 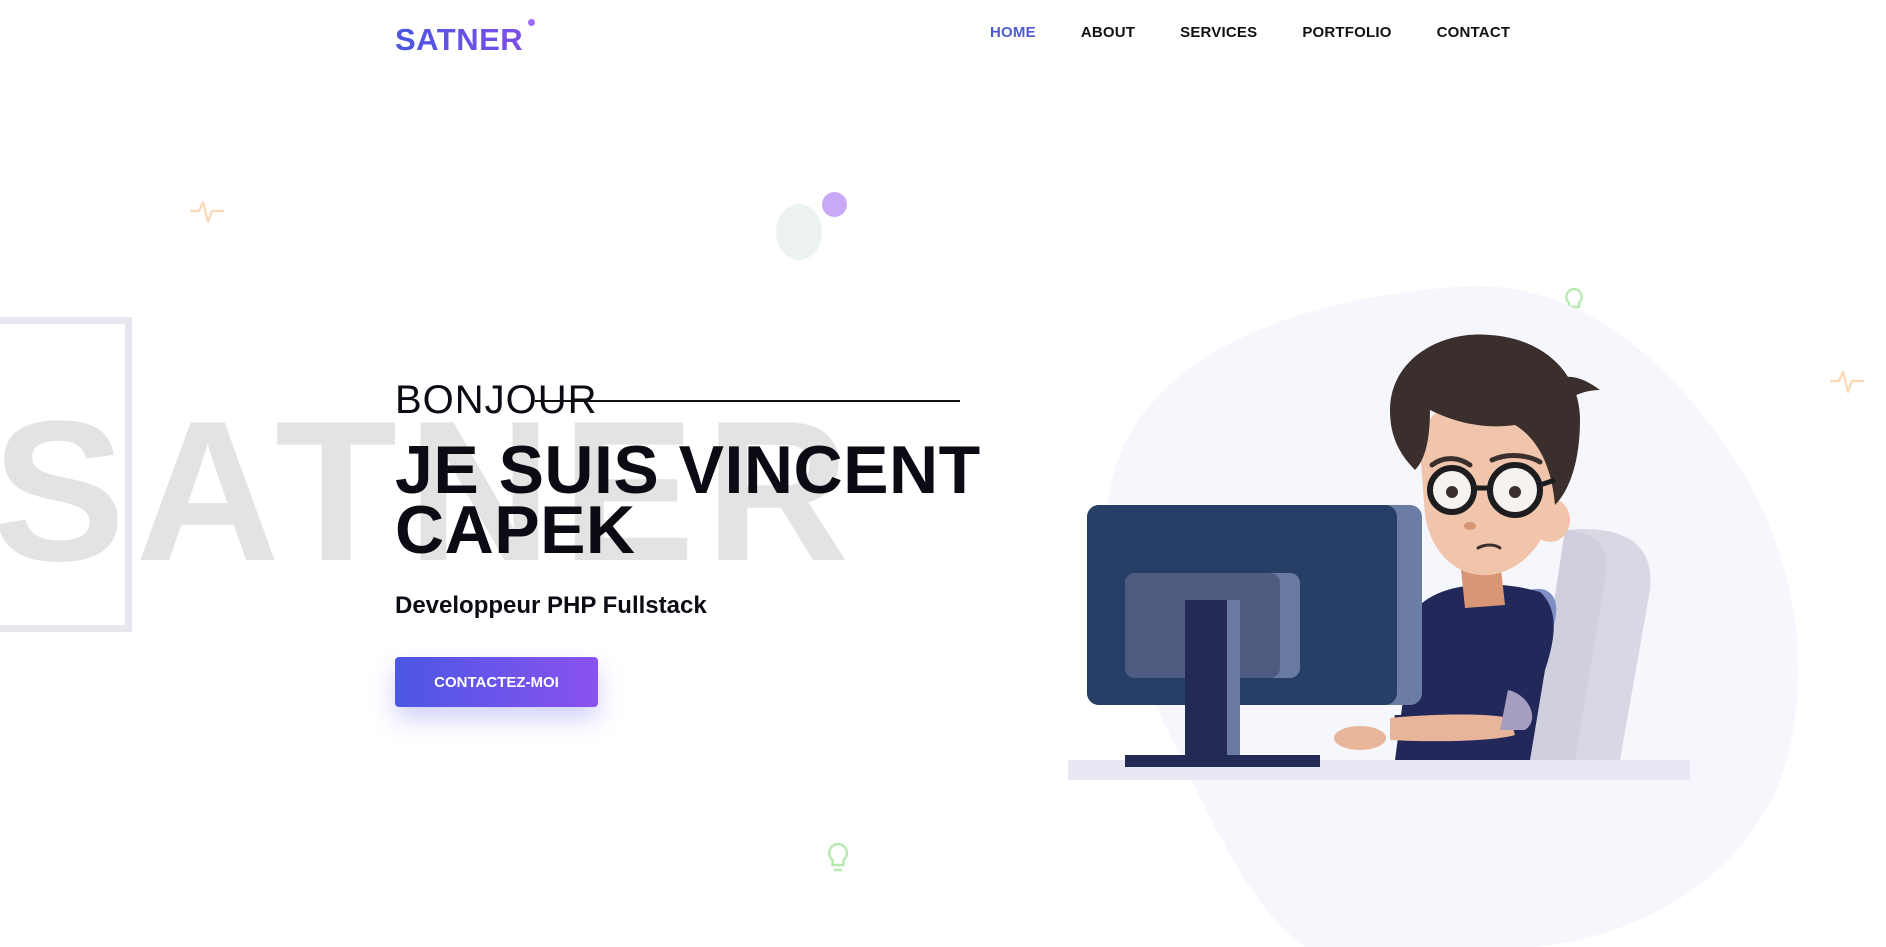 I want to click on hero-title: JE SUIS VINCENT CAPEK, so click(x=705, y=500).